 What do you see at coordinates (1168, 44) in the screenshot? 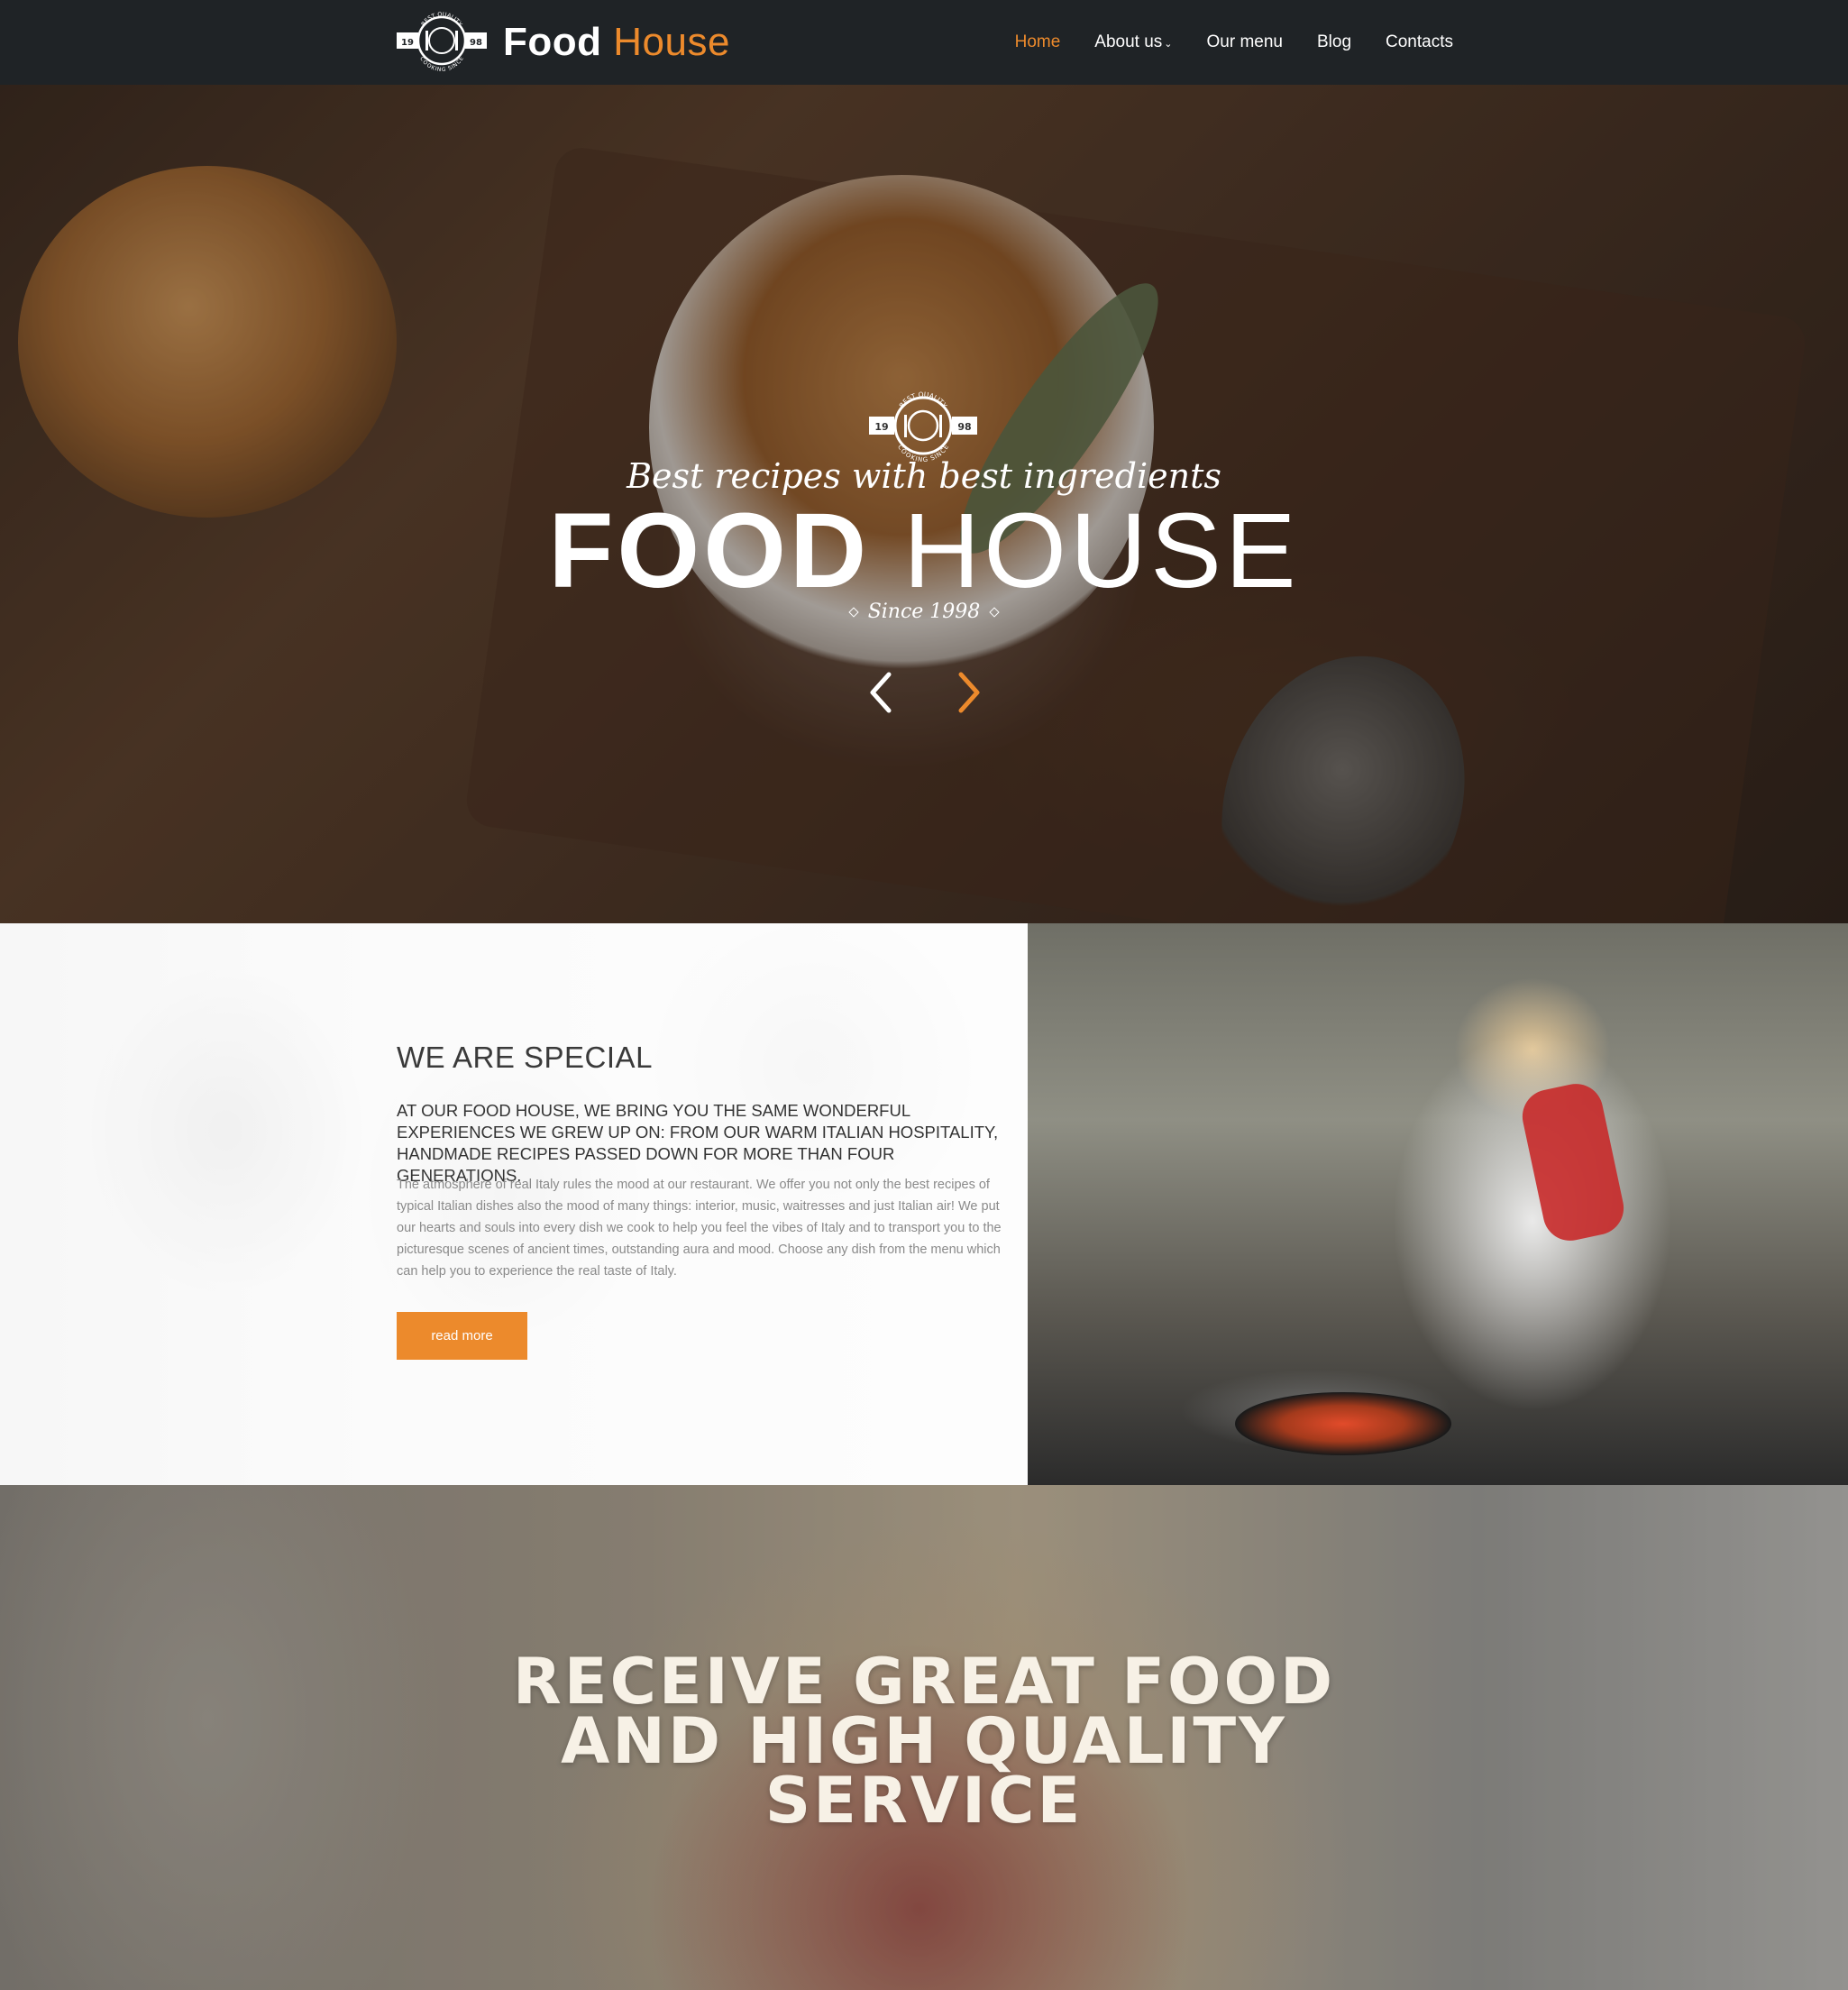
I see `chevron-down-icon: ⌄` at bounding box center [1168, 44].